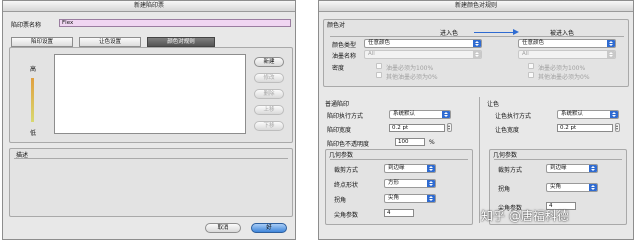 The width and height of the screenshot is (636, 240). What do you see at coordinates (617, 127) in the screenshot?
I see `knockout-width-stepper` at bounding box center [617, 127].